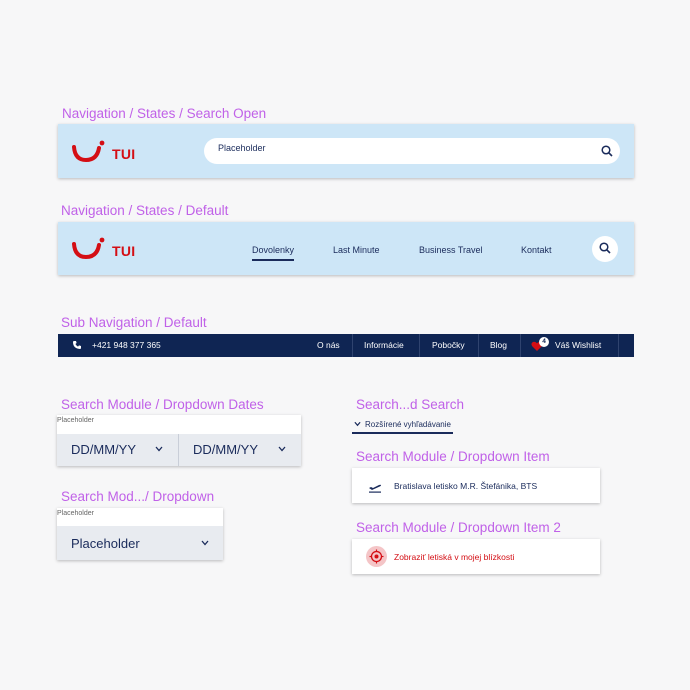  Describe the element at coordinates (375, 489) in the screenshot. I see `plane-departure-icon` at that location.